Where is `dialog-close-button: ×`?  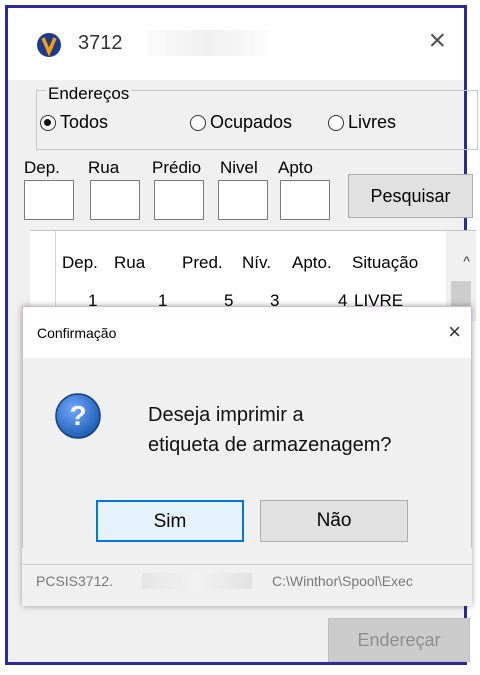 dialog-close-button: × is located at coordinates (454, 332).